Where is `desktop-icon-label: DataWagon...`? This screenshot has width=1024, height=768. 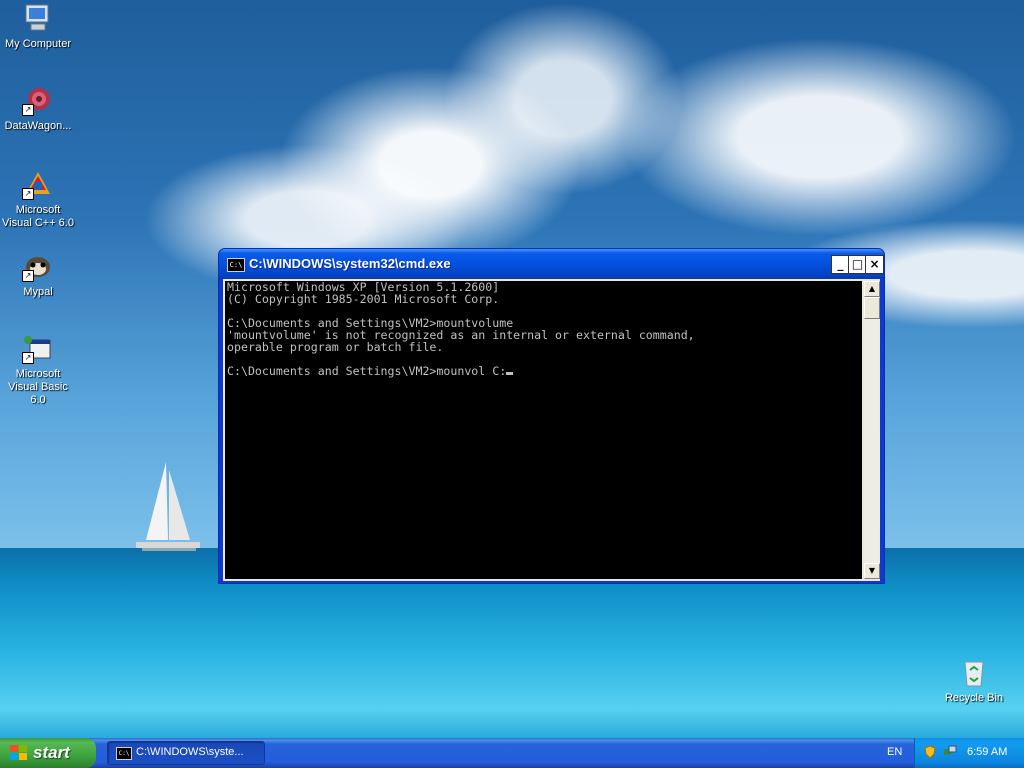
desktop-icon-label: DataWagon... is located at coordinates (38, 126).